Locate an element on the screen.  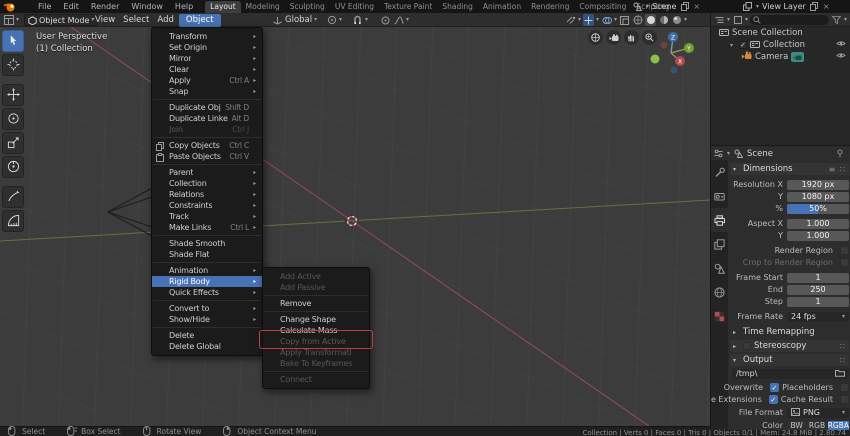
panel-header-time-remapping: ▸ Time Remapping is located at coordinates (789, 332).